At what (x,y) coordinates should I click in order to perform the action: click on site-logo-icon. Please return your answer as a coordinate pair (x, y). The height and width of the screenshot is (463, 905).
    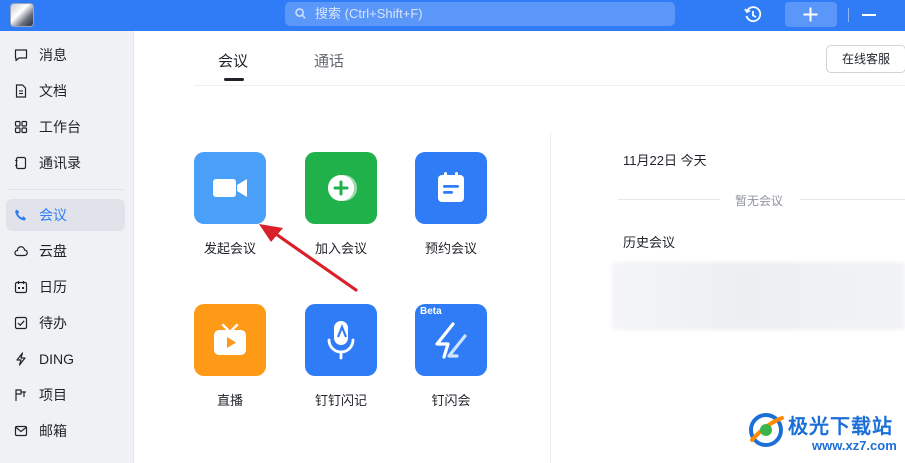
    Looking at the image, I should click on (766, 430).